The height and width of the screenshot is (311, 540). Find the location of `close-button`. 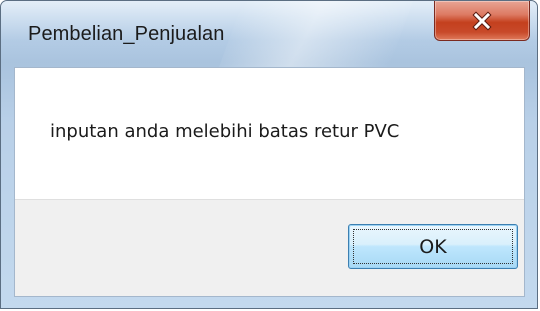

close-button is located at coordinates (482, 21).